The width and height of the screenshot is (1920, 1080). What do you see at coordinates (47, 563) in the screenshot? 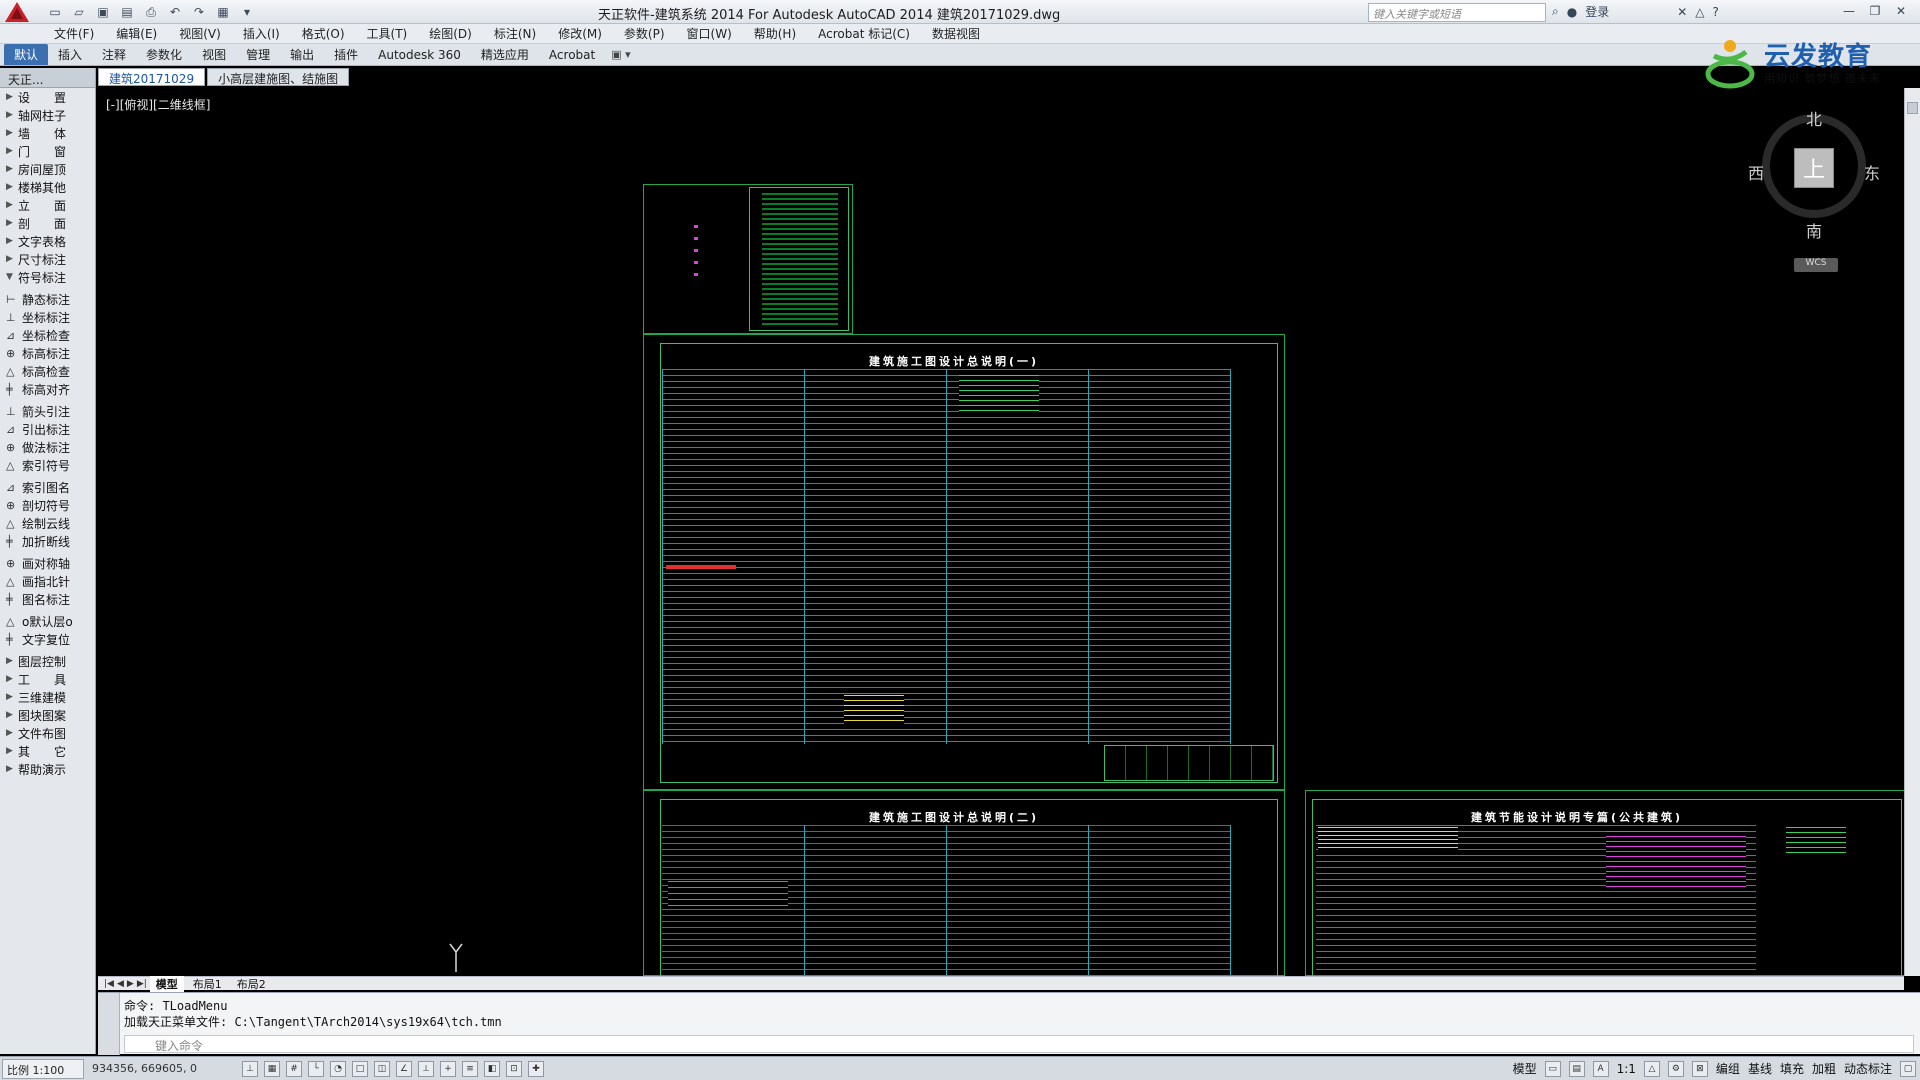
I see `palette-item: ⊕ 画对称轴` at bounding box center [47, 563].